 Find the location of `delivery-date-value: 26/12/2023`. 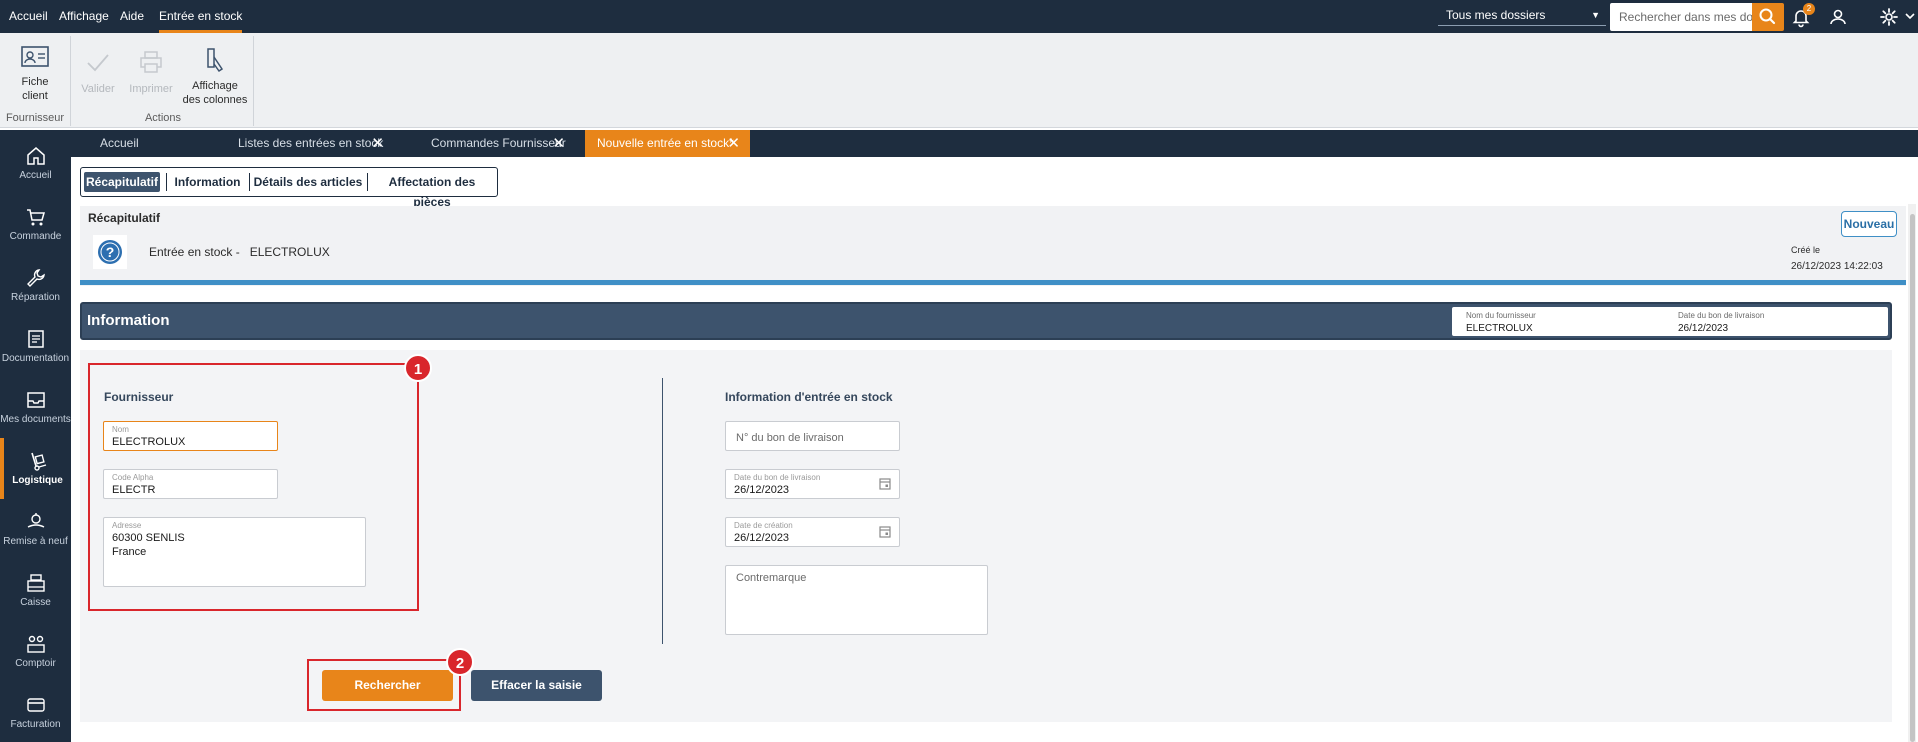

delivery-date-value: 26/12/2023 is located at coordinates (1703, 328).